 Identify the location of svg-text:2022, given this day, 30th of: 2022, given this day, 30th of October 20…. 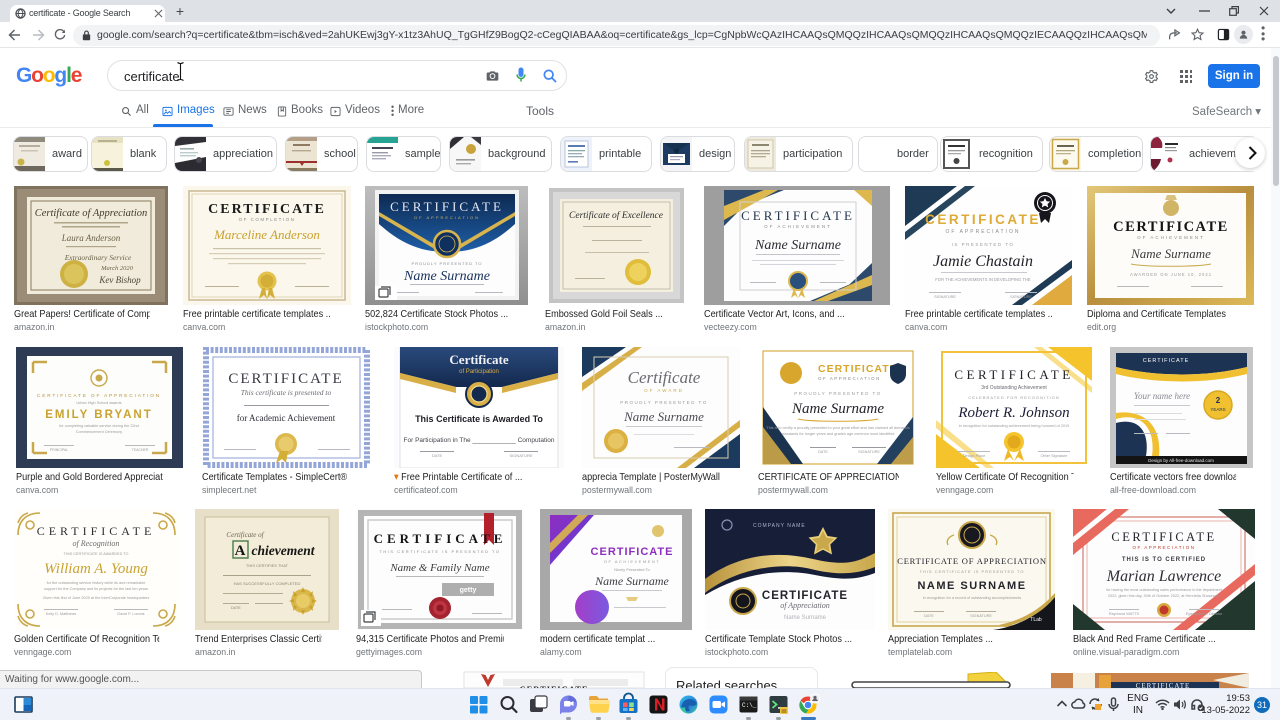
(1164, 596).